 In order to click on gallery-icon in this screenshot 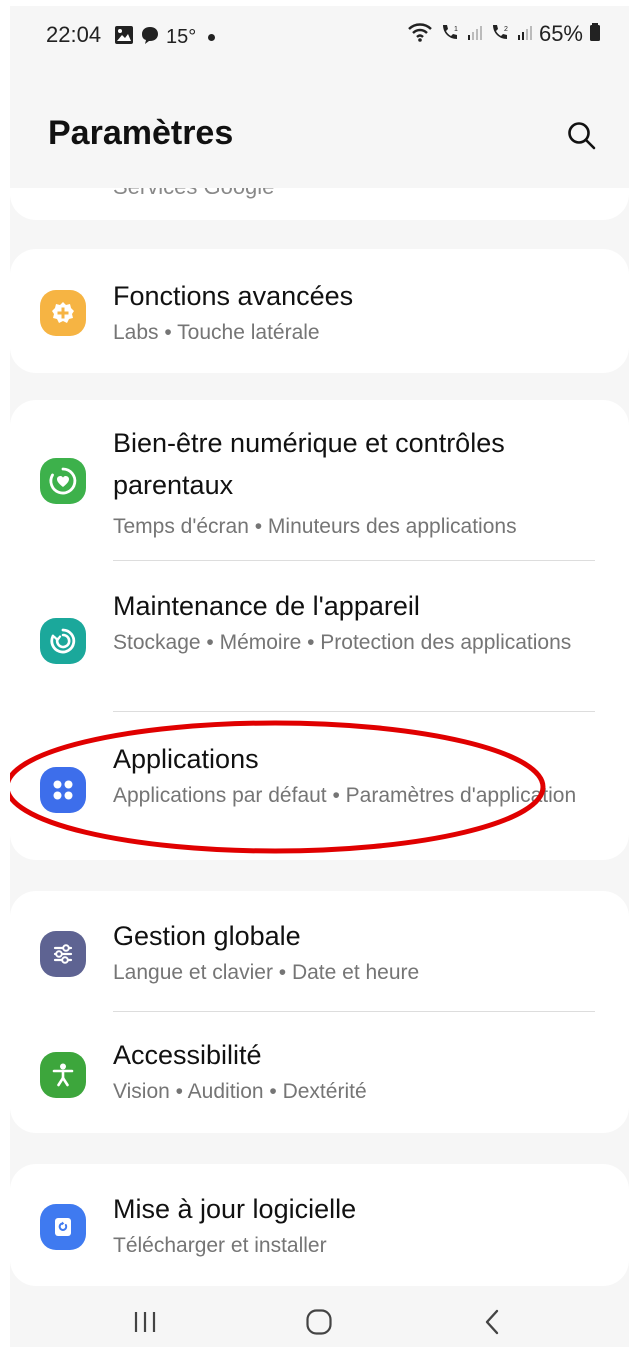, I will do `click(124, 37)`.